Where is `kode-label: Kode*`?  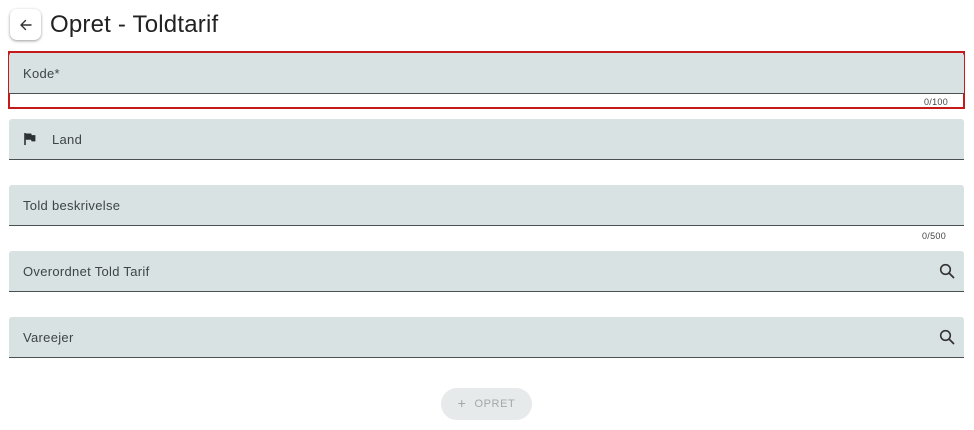 kode-label: Kode* is located at coordinates (41, 73).